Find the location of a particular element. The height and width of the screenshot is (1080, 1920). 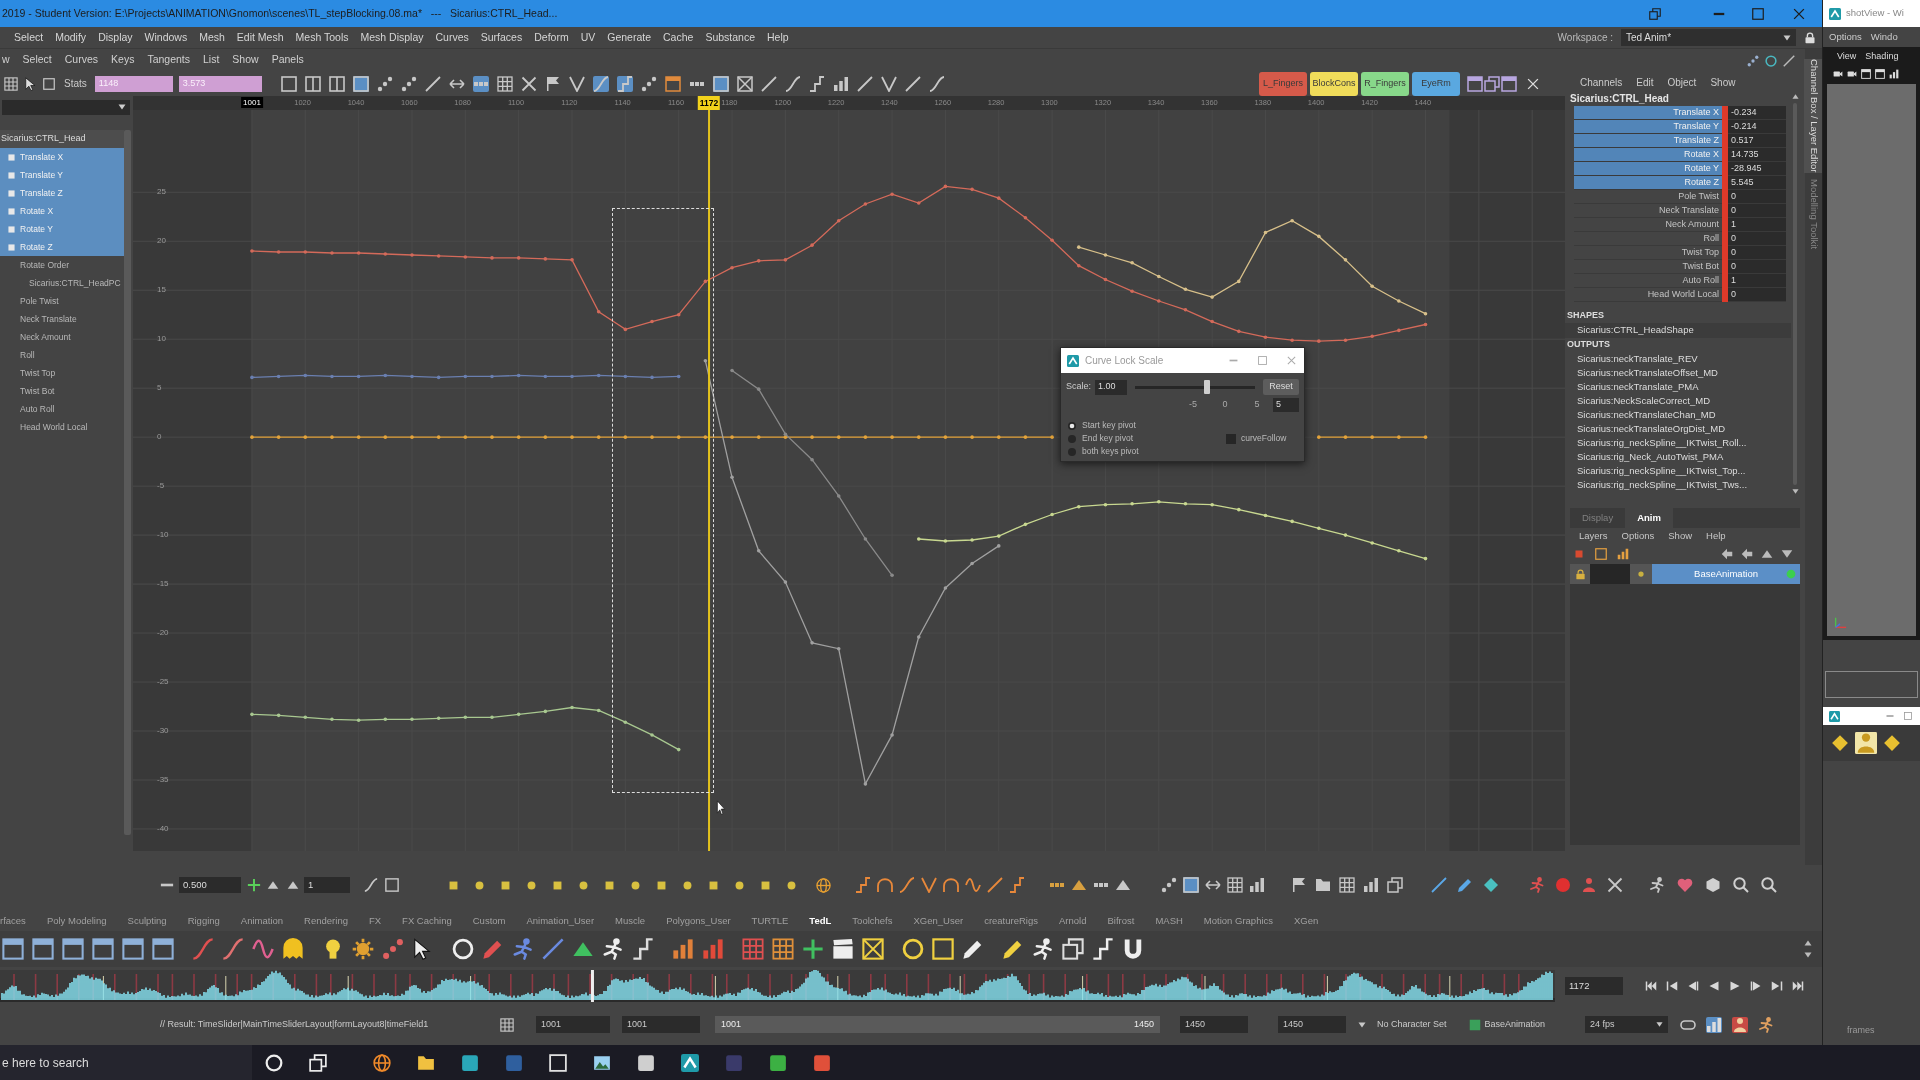

time-slider is located at coordinates (777, 986).